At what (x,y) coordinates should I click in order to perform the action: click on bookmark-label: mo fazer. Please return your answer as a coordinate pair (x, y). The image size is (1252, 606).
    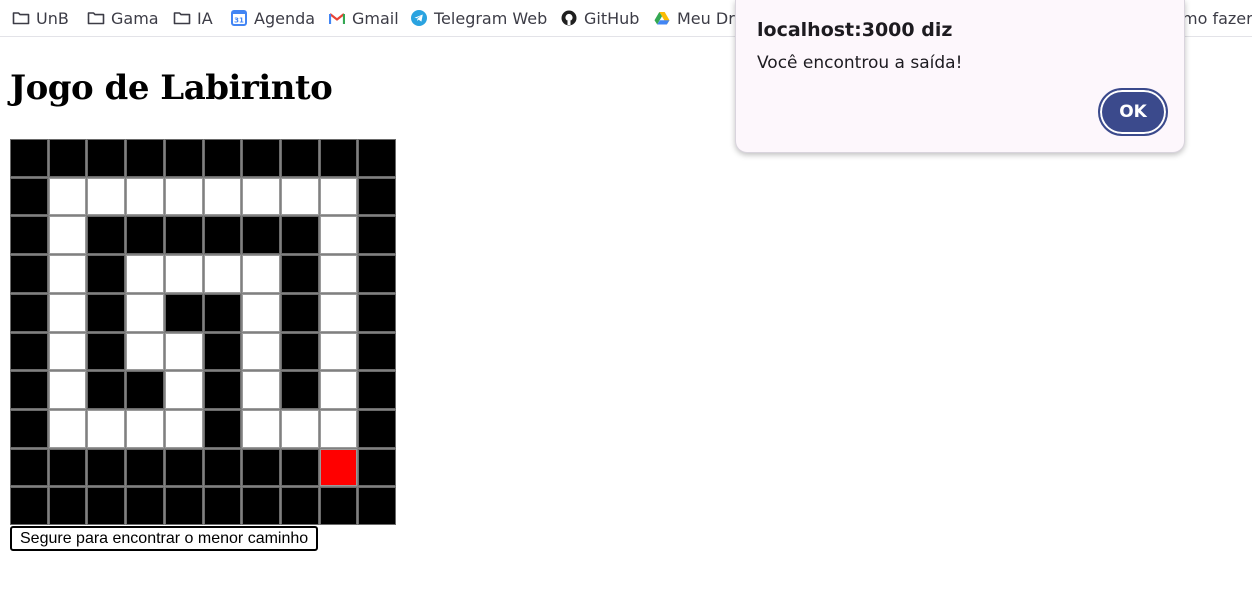
    Looking at the image, I should click on (1217, 18).